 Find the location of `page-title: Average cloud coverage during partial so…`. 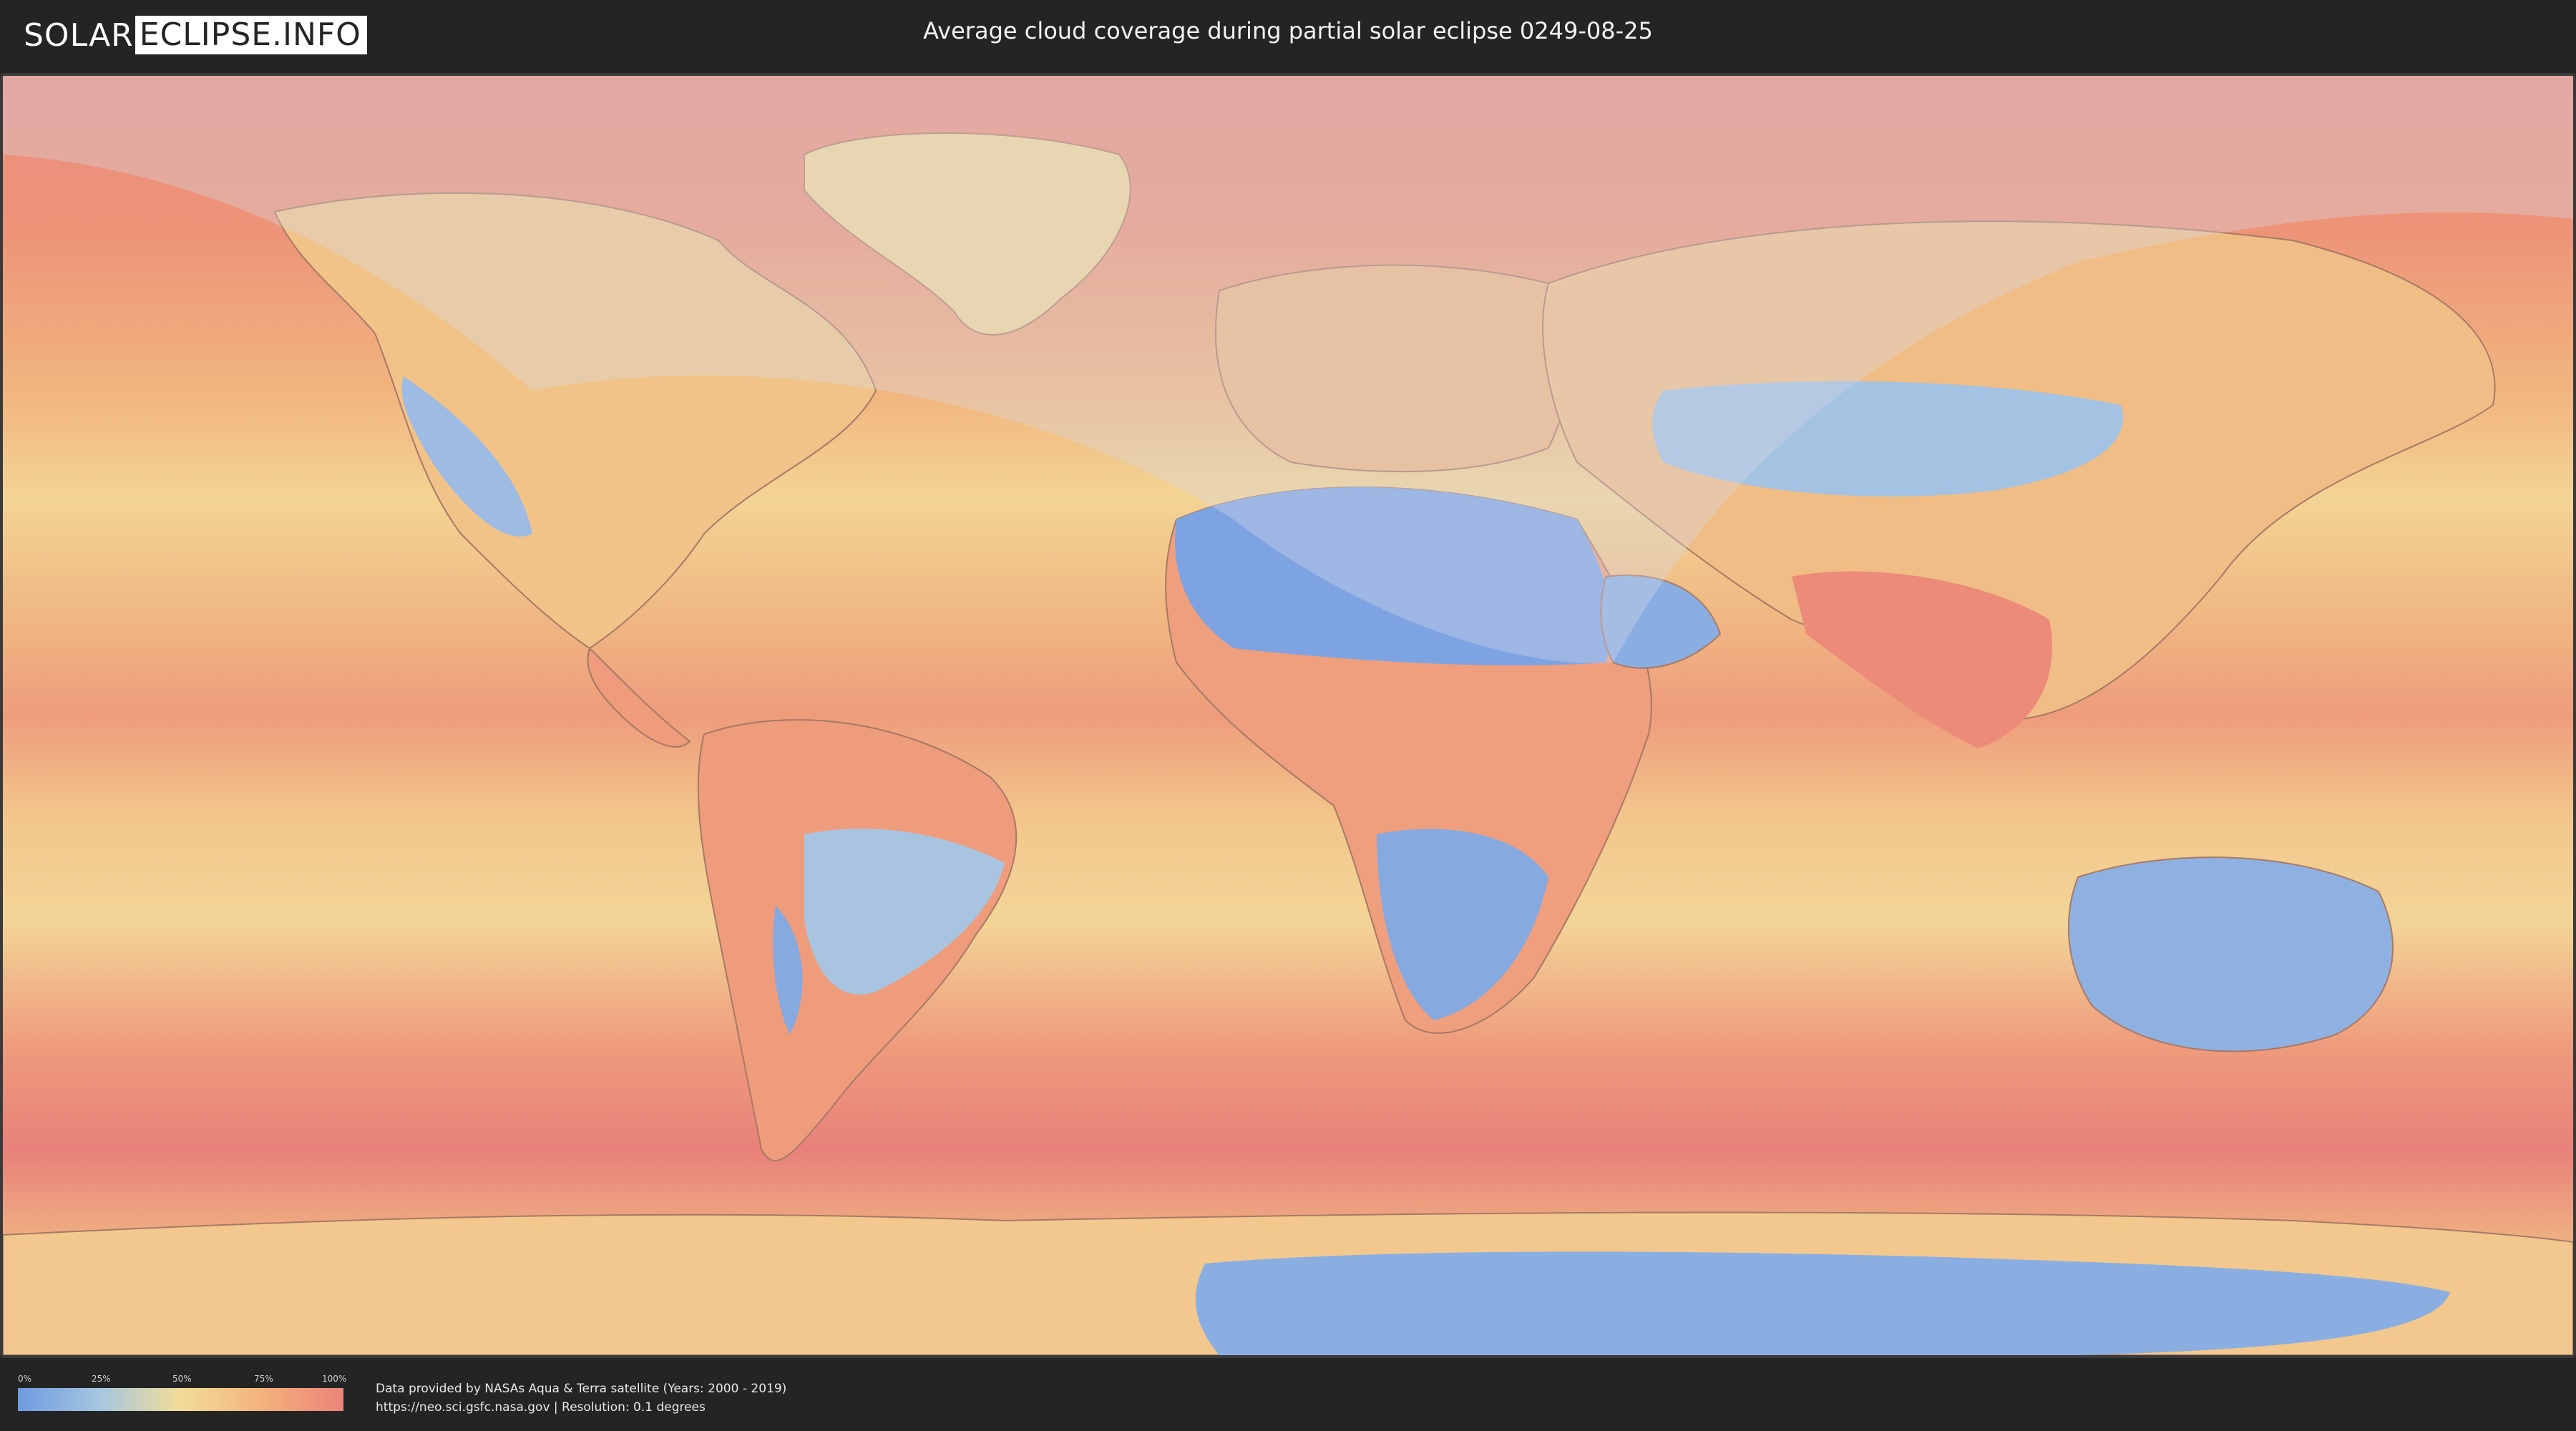

page-title: Average cloud coverage during partial so… is located at coordinates (1288, 31).